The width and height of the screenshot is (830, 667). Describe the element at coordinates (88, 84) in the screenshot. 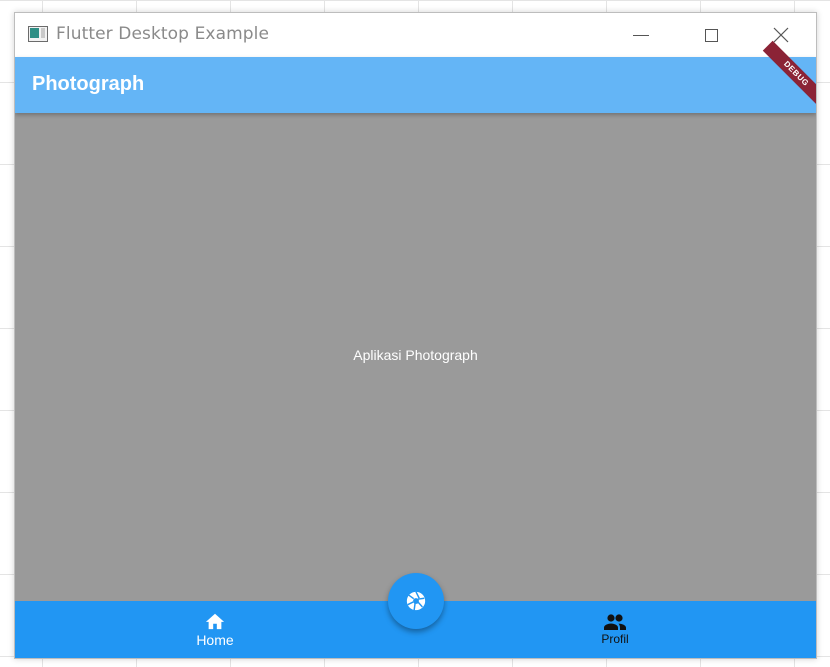

I see `app-bar-title: Photograph` at that location.